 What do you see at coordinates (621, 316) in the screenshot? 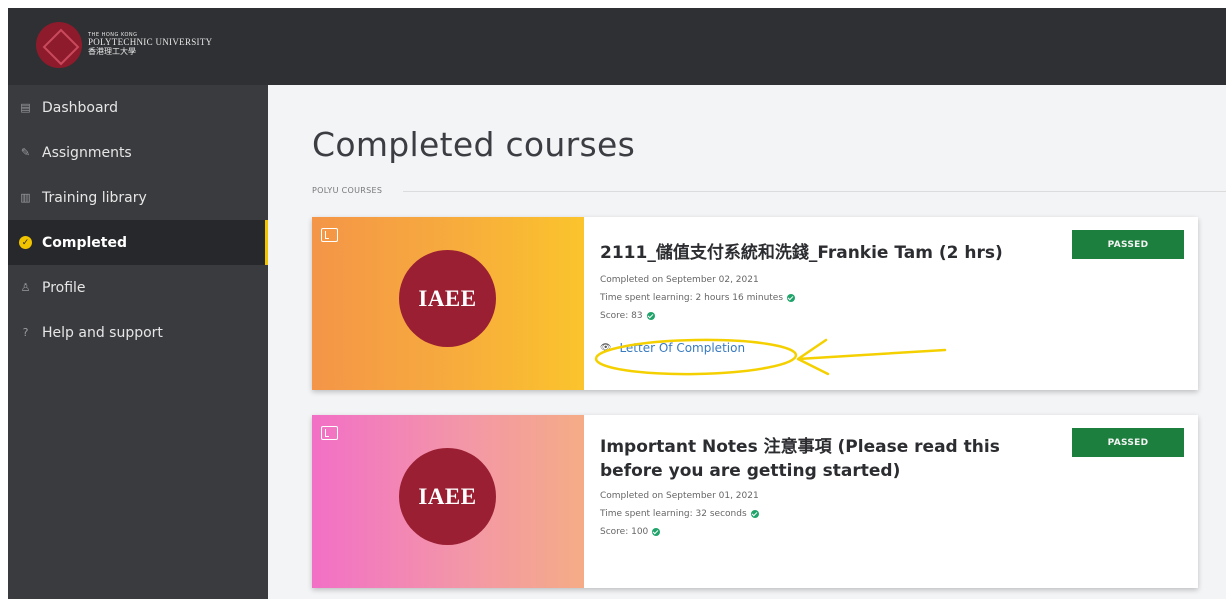
I see `score-text: Score: 83` at bounding box center [621, 316].